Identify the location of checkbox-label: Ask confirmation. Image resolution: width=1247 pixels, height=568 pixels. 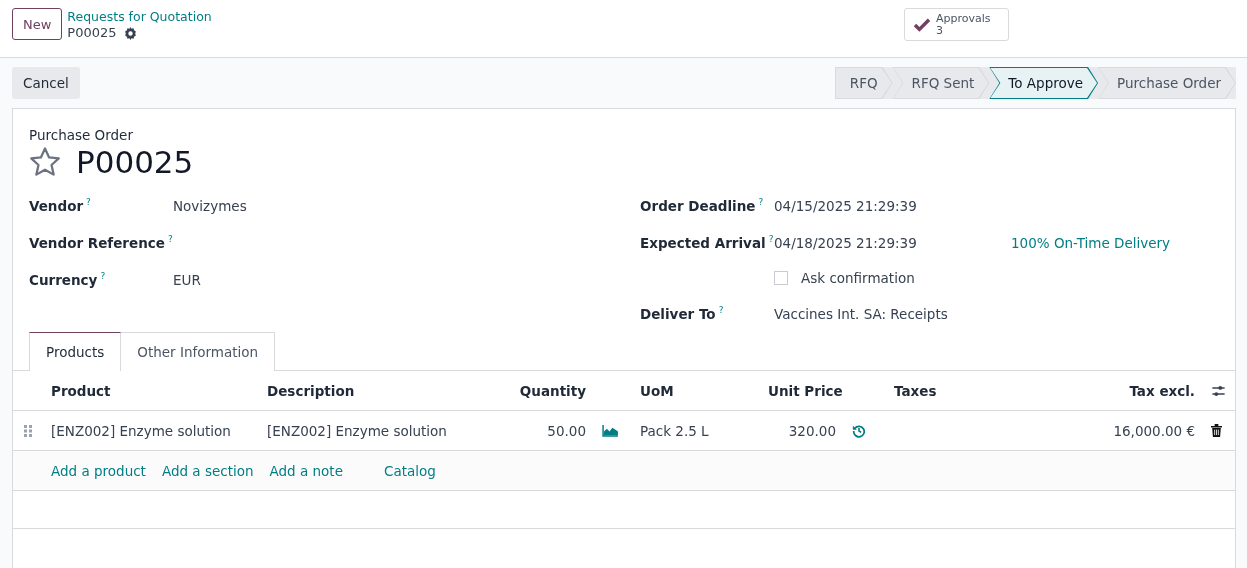
(858, 278).